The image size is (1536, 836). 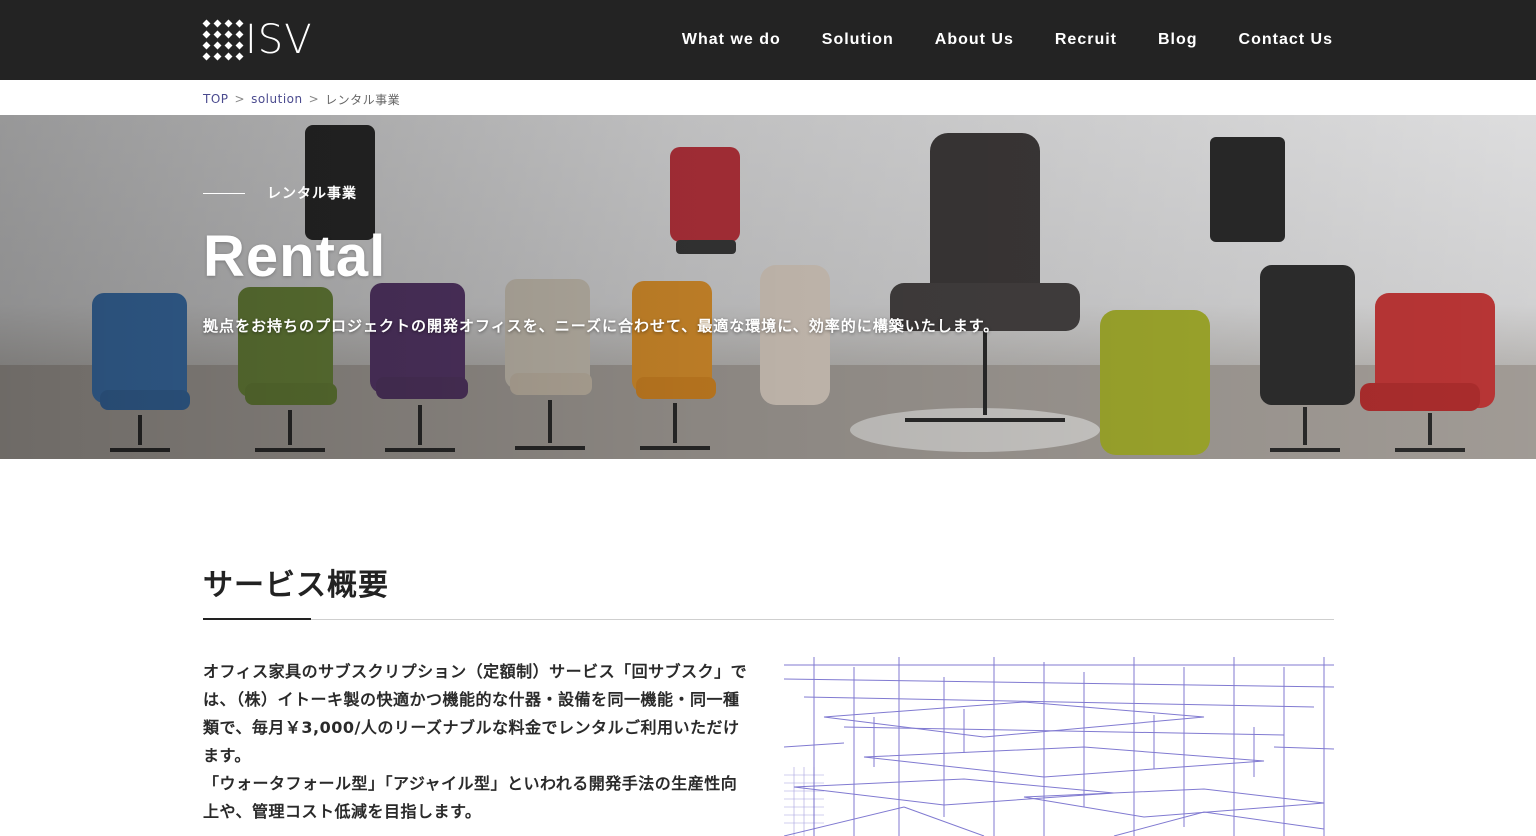 What do you see at coordinates (296, 585) in the screenshot?
I see `section-title: サービス概要` at bounding box center [296, 585].